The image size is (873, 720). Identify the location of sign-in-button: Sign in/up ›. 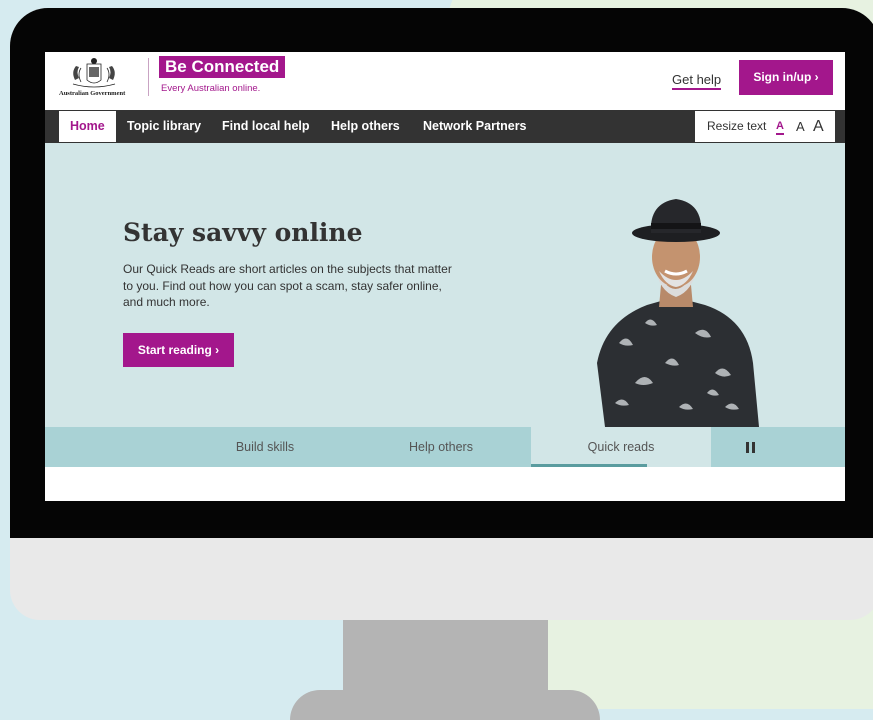
(786, 77).